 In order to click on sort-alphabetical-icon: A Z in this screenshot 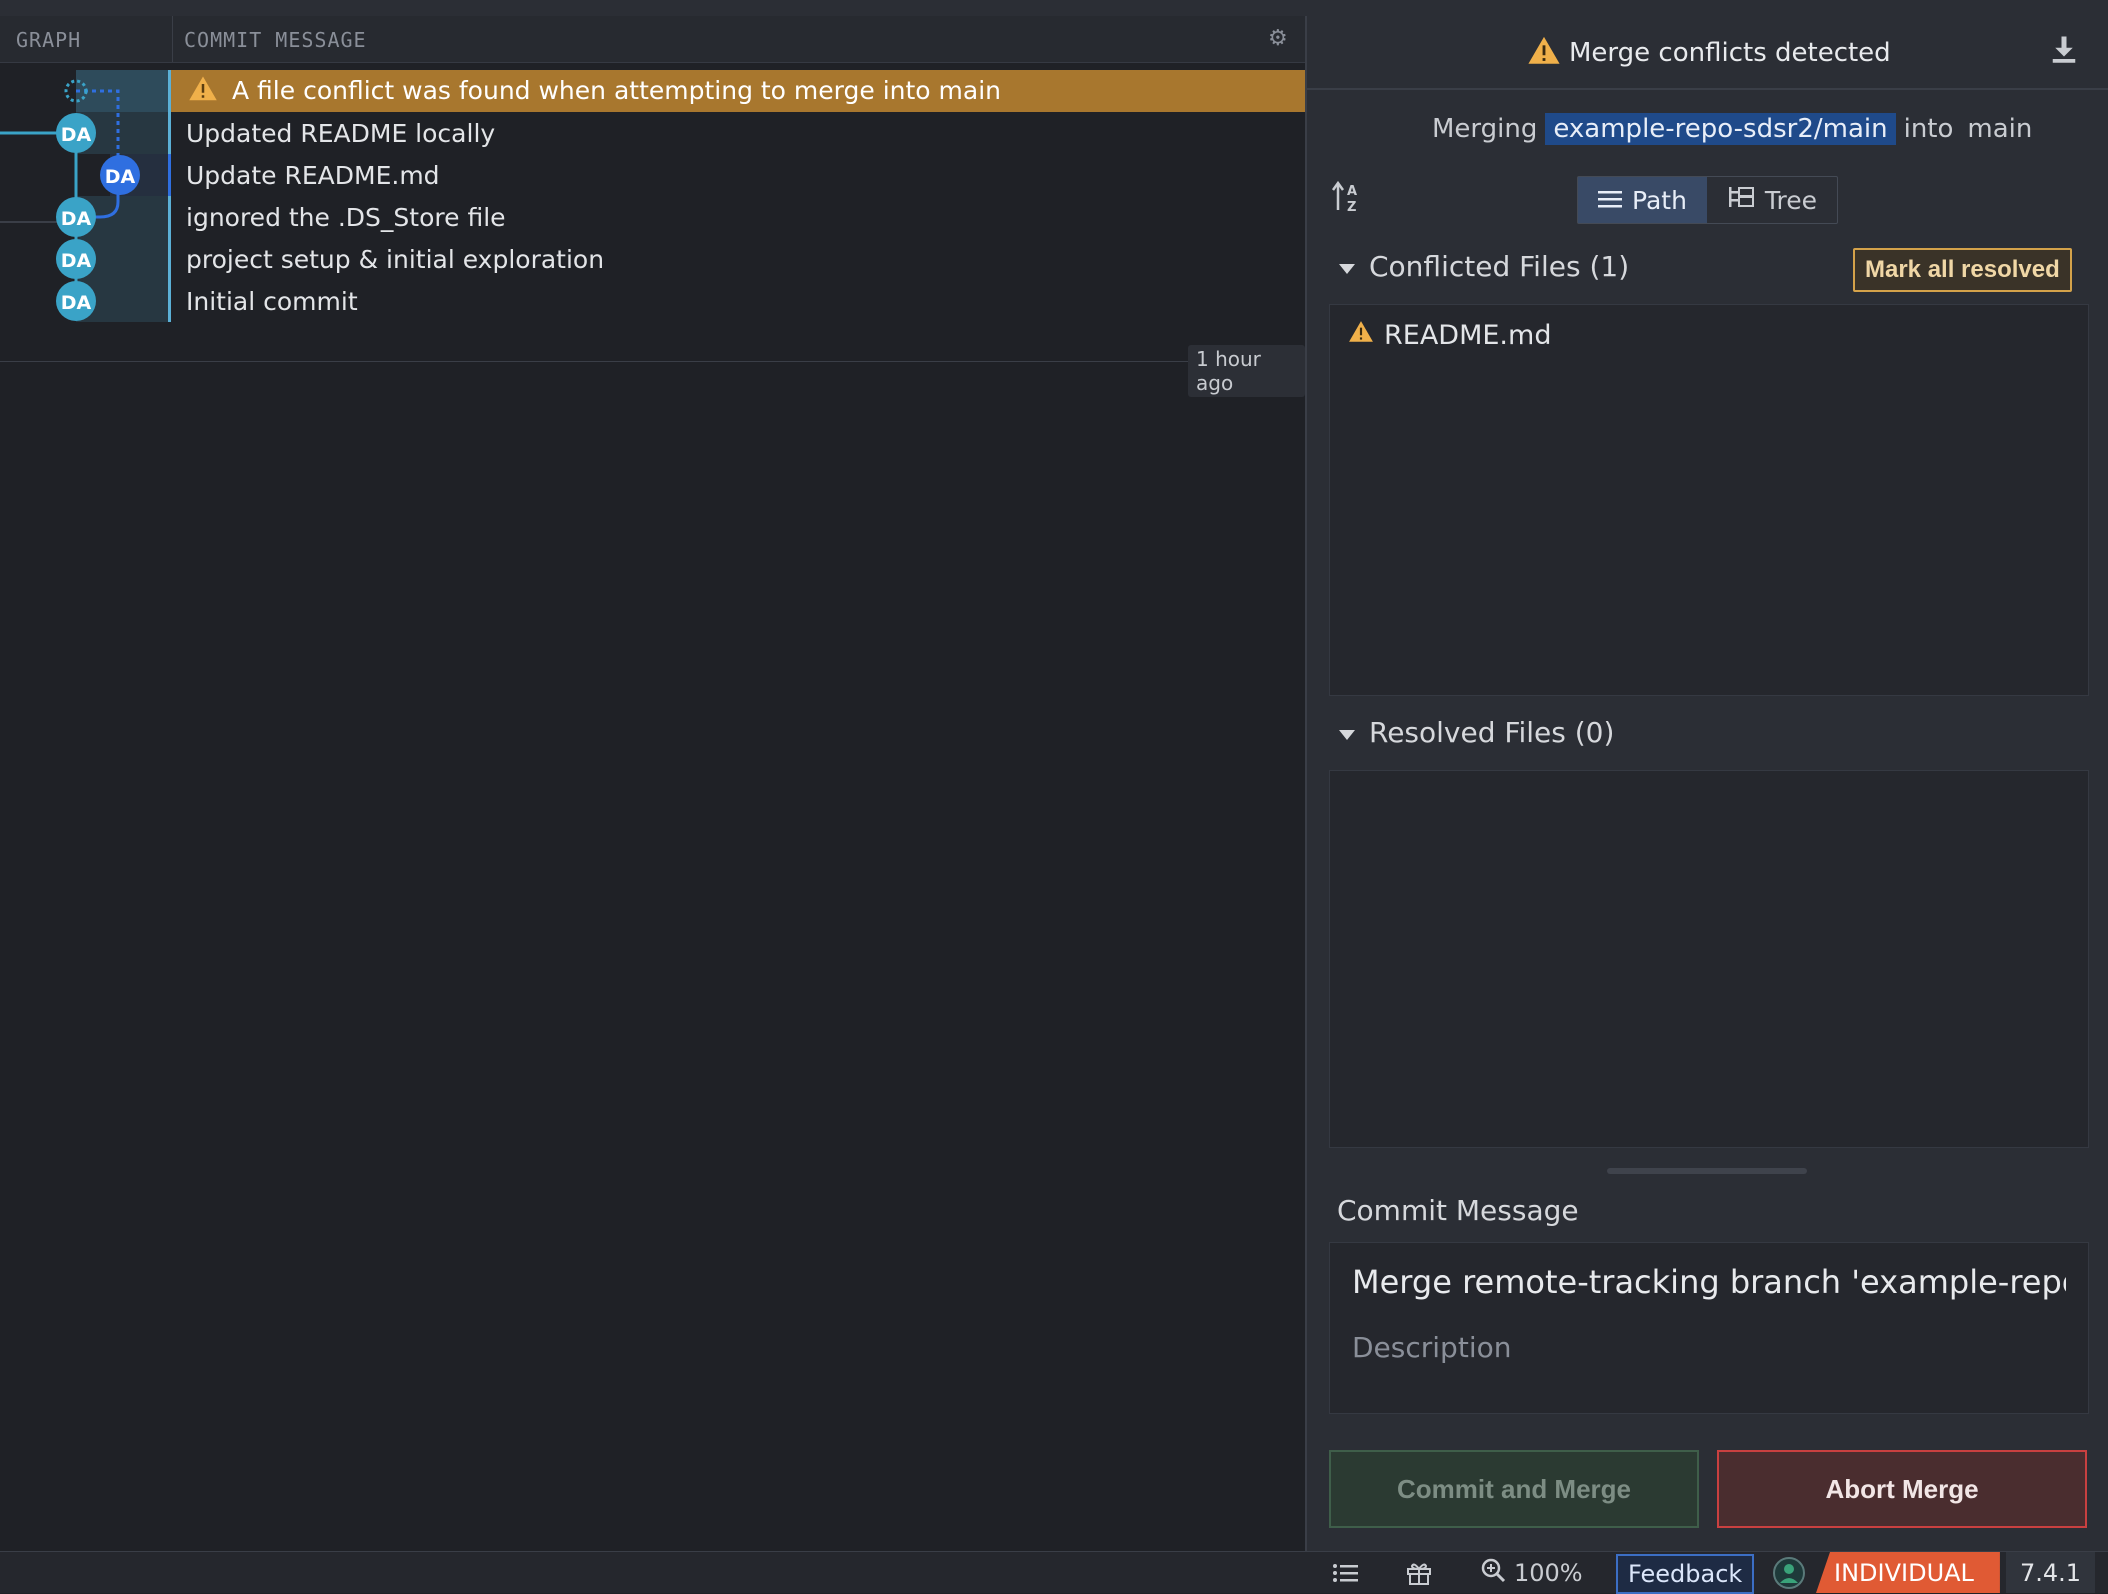, I will do `click(1348, 199)`.